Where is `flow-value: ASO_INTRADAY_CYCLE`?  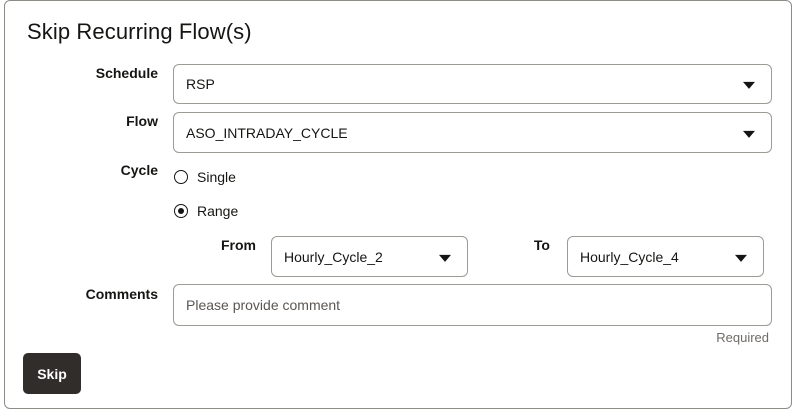
flow-value: ASO_INTRADAY_CYCLE is located at coordinates (267, 132).